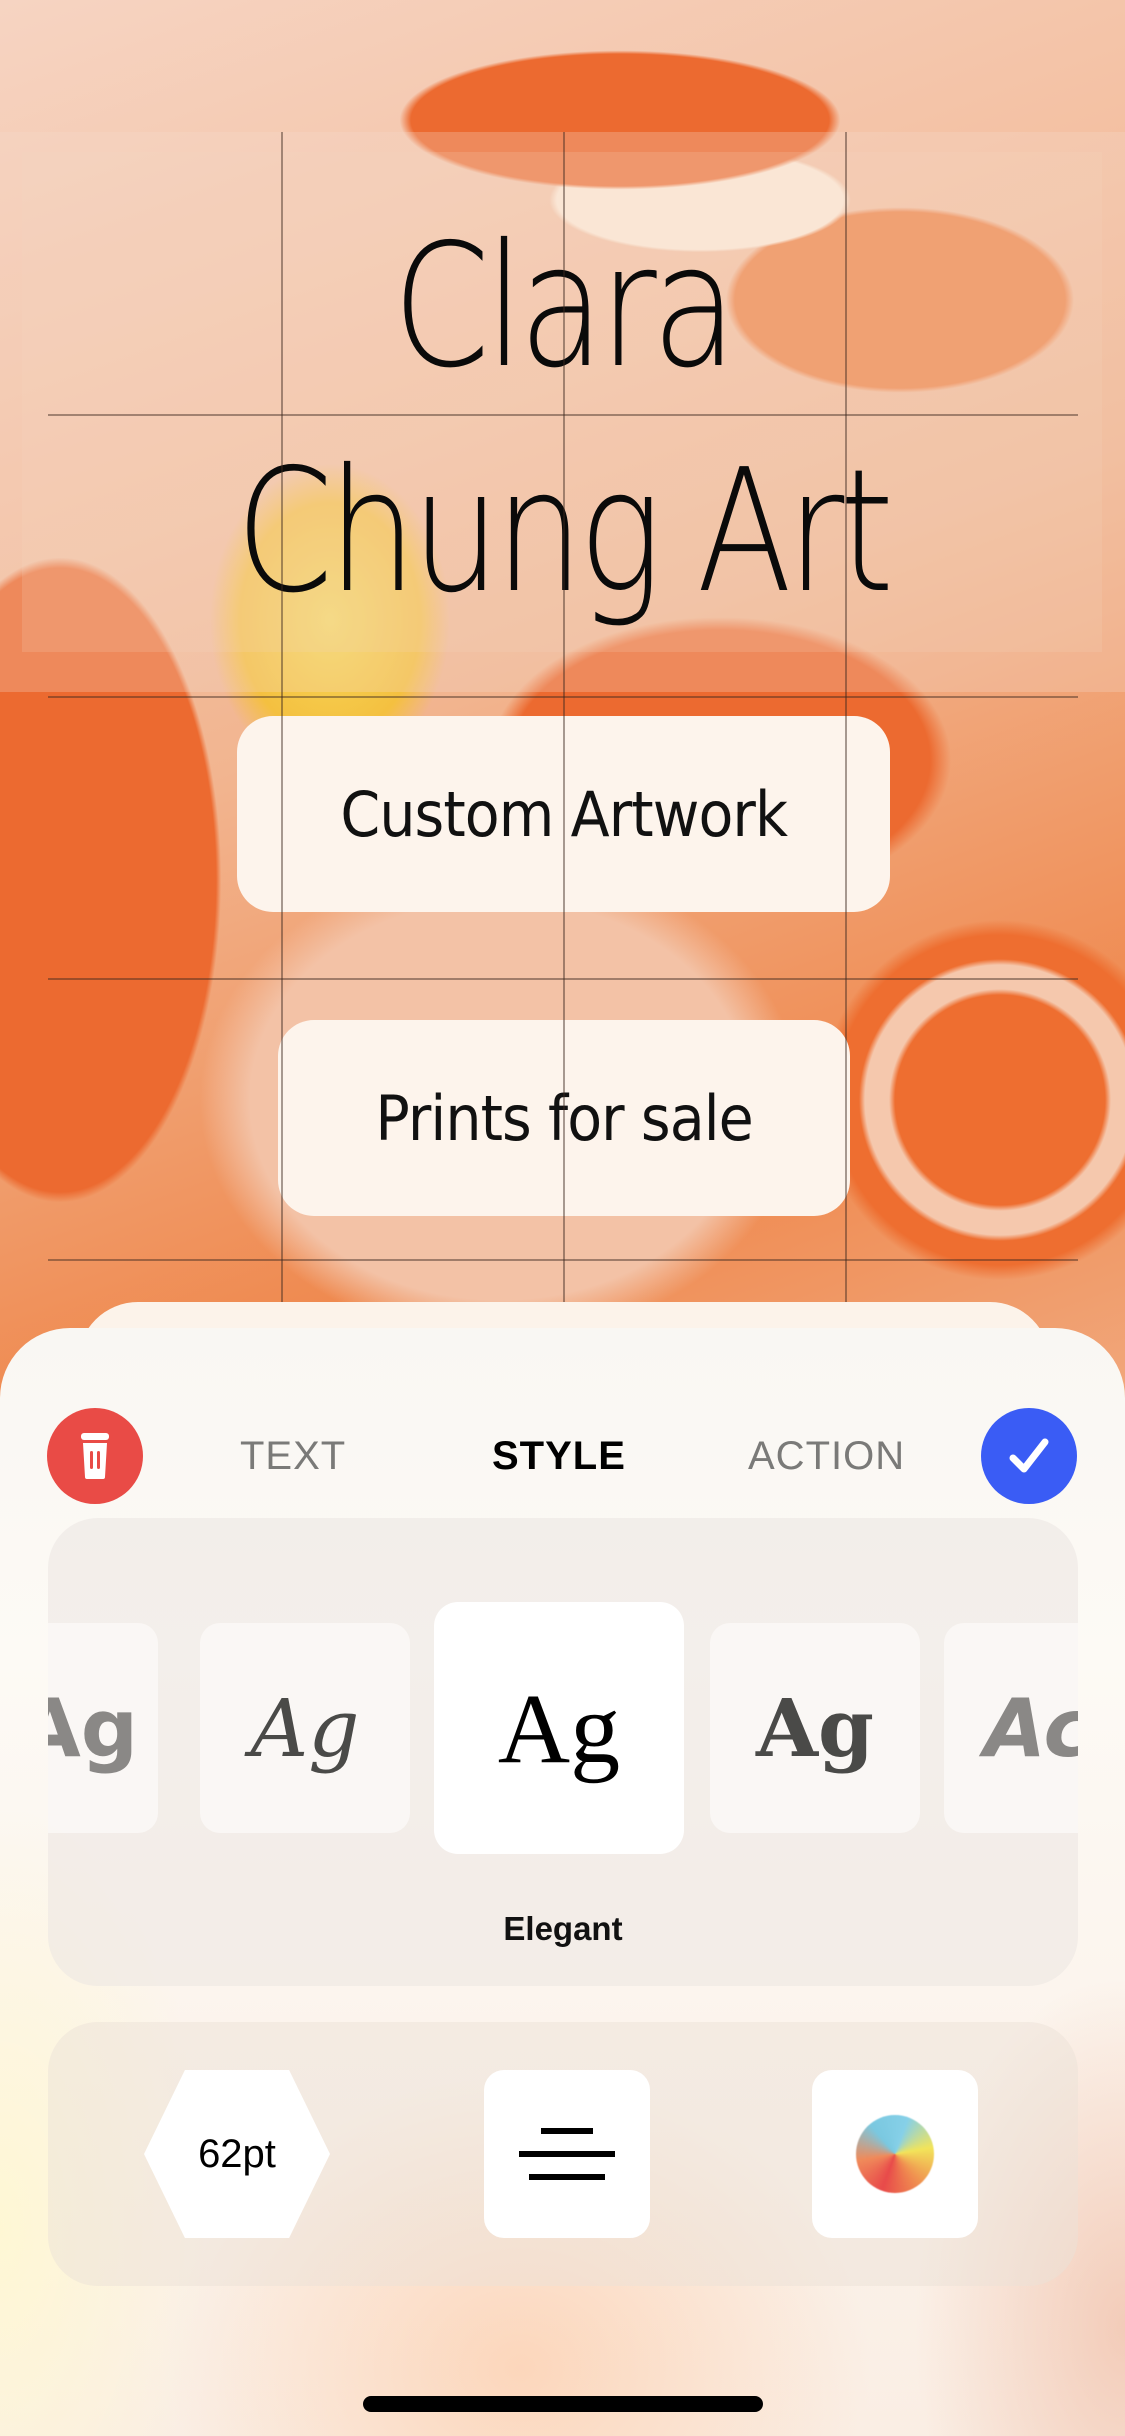 The image size is (1125, 2436). I want to click on align-center-icon, so click(567, 2154).